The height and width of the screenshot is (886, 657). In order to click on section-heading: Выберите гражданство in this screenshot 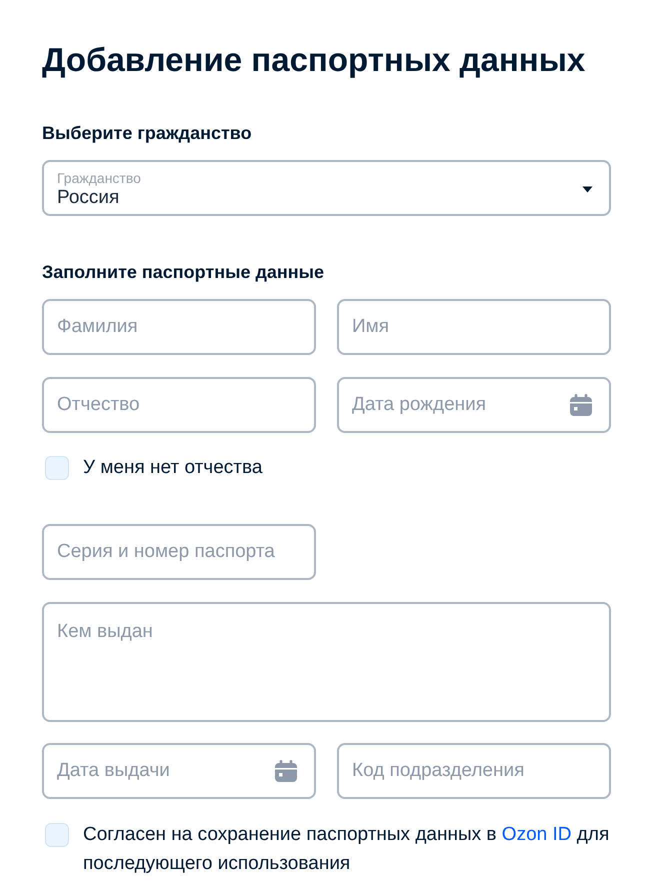, I will do `click(147, 133)`.